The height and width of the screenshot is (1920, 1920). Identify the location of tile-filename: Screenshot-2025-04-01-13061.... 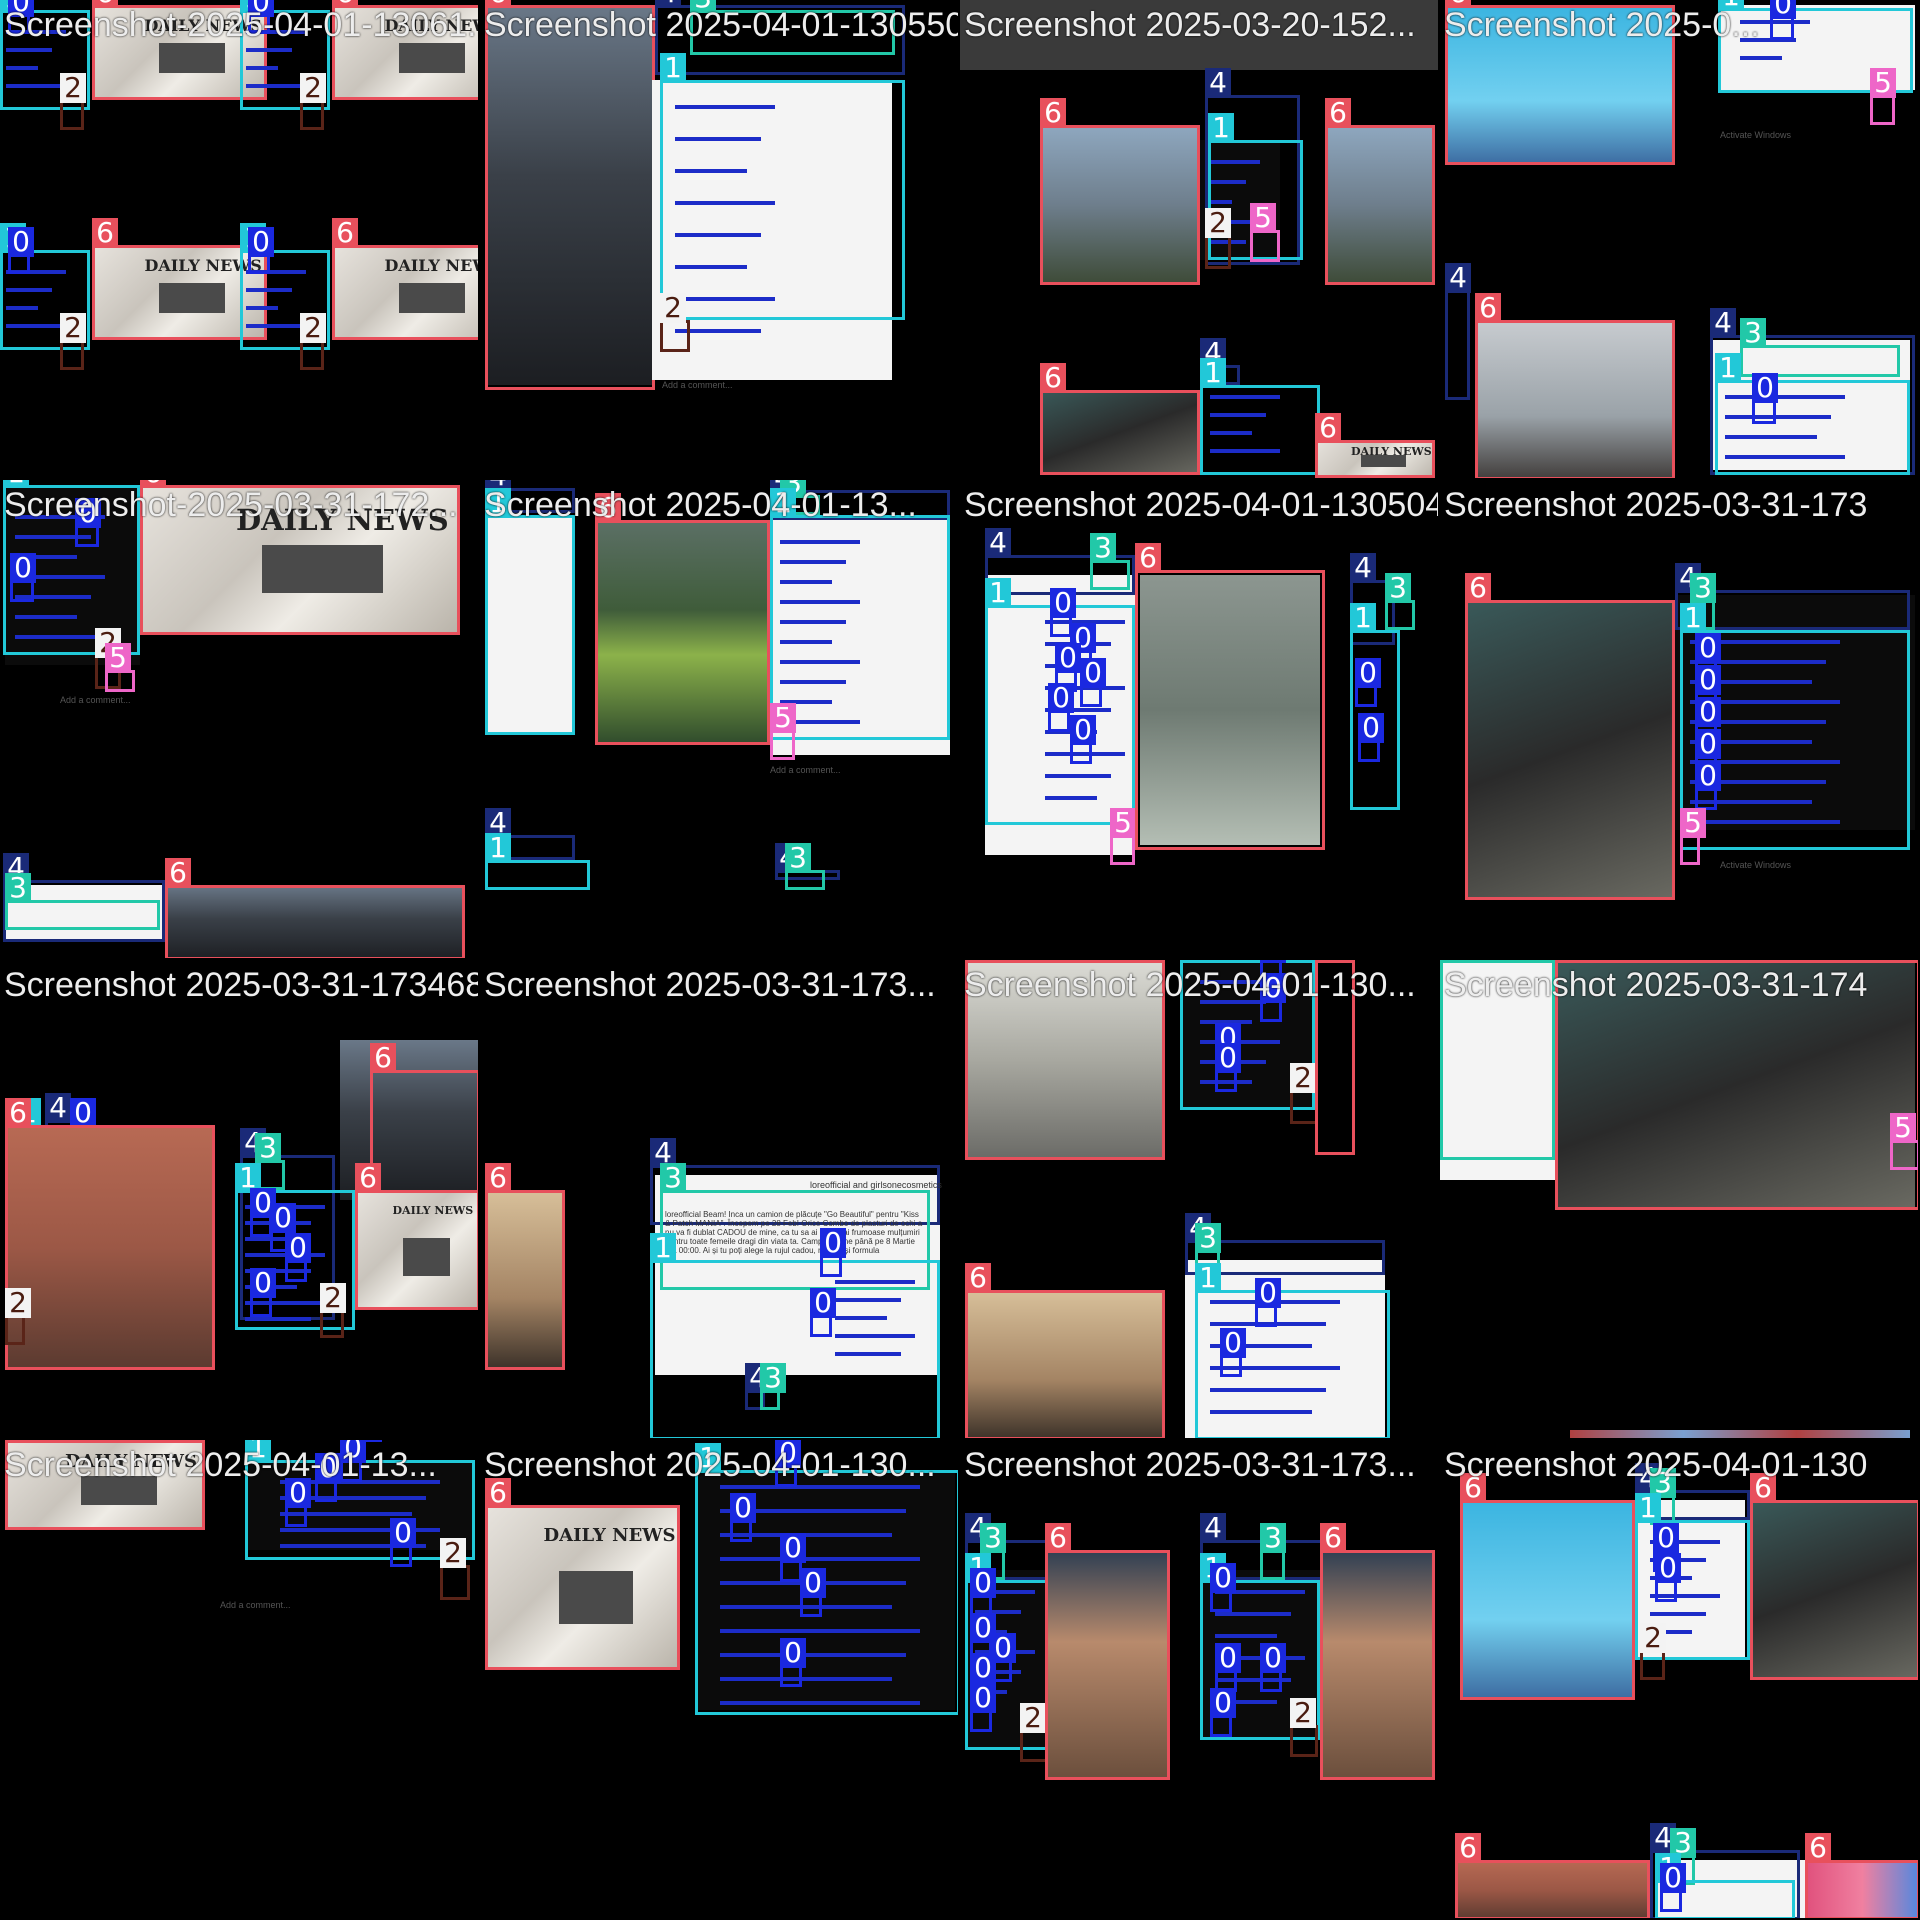
(241, 25).